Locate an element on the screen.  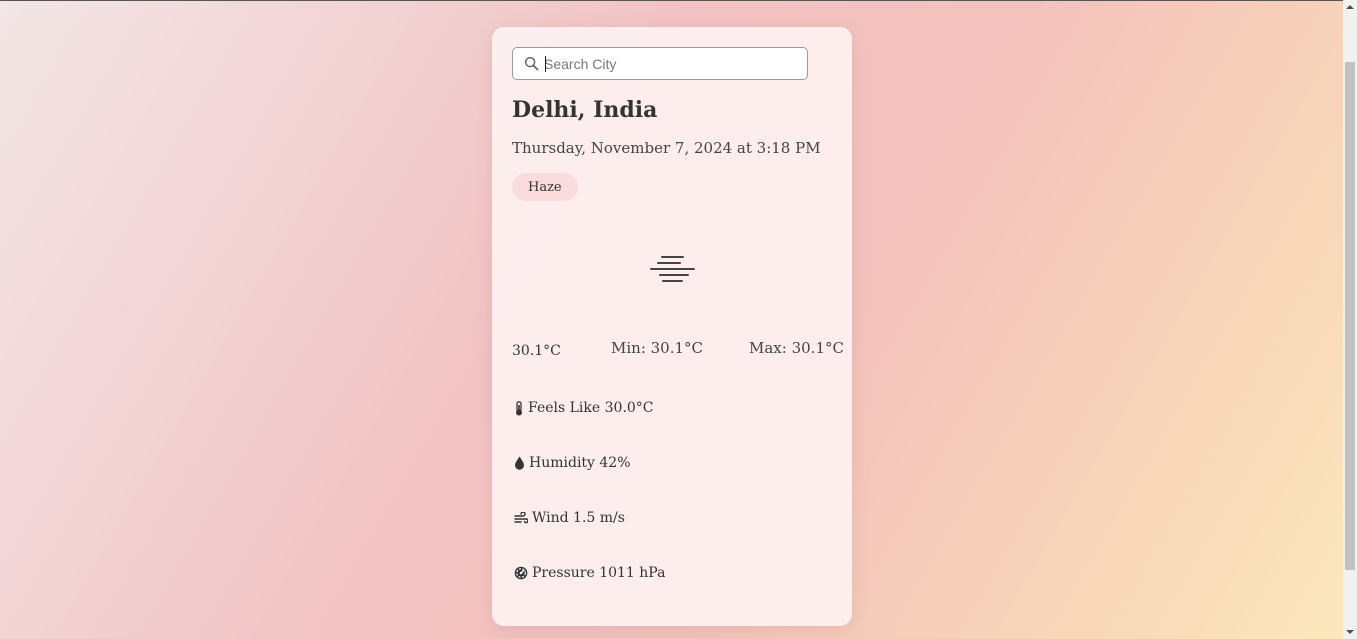
date-time: Thursday, November 7, 2024 at 3:18 PM is located at coordinates (666, 148).